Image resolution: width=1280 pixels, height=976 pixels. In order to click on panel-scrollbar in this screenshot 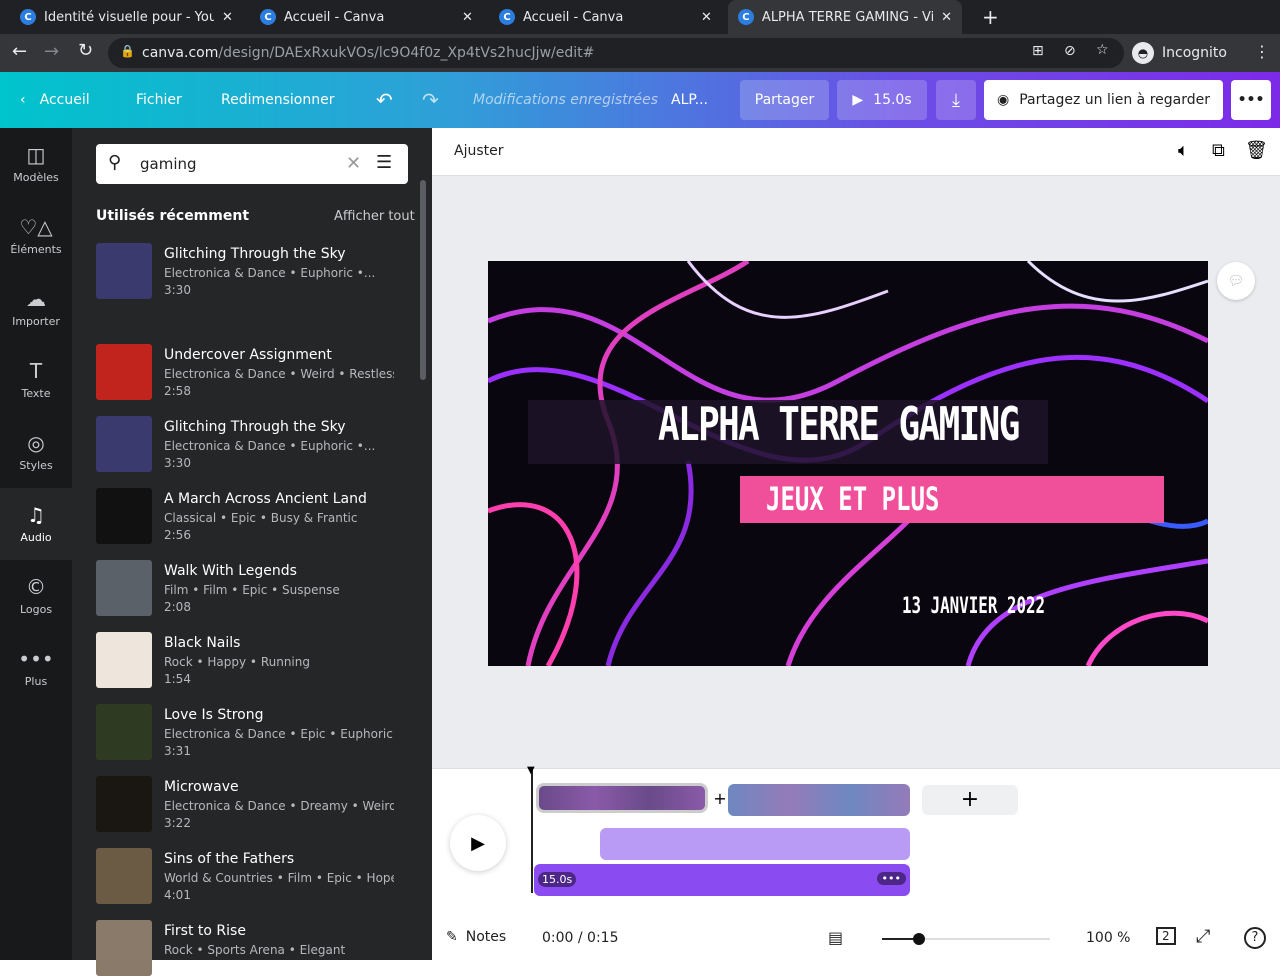, I will do `click(423, 280)`.